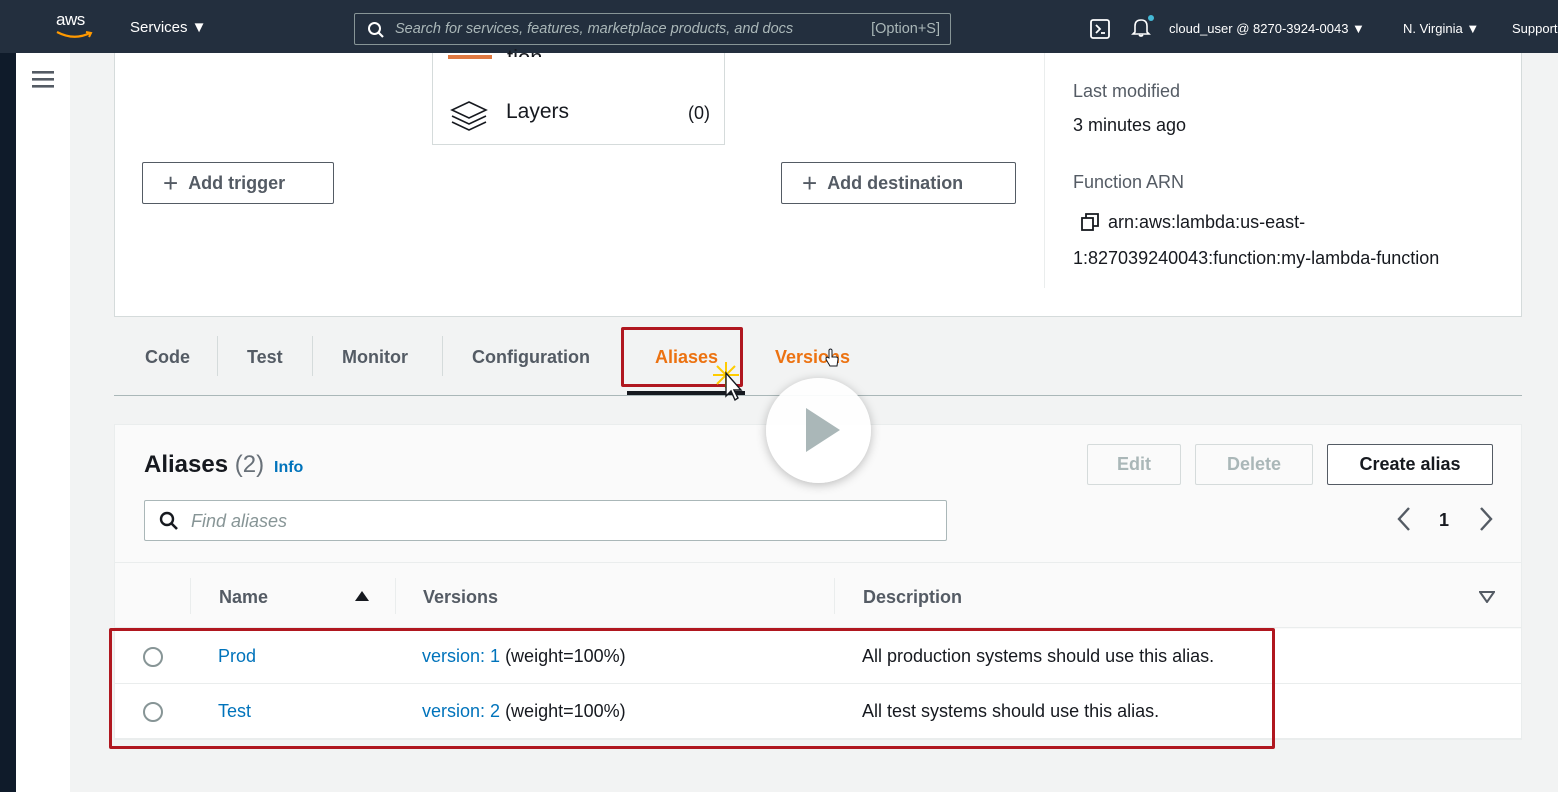 The height and width of the screenshot is (792, 1558). I want to click on overview-divider, so click(1044, 170).